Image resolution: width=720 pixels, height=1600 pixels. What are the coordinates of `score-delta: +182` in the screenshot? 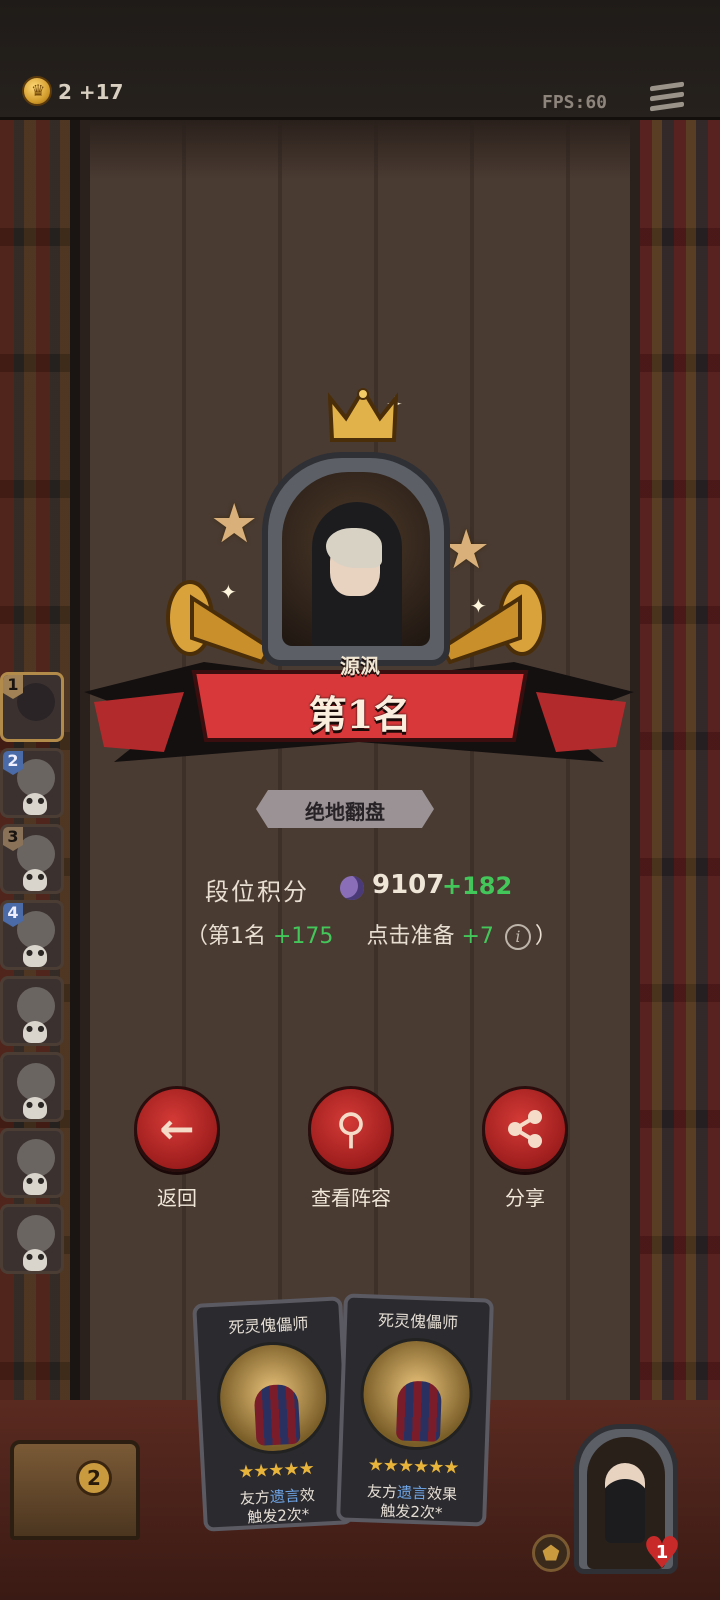 It's located at (477, 886).